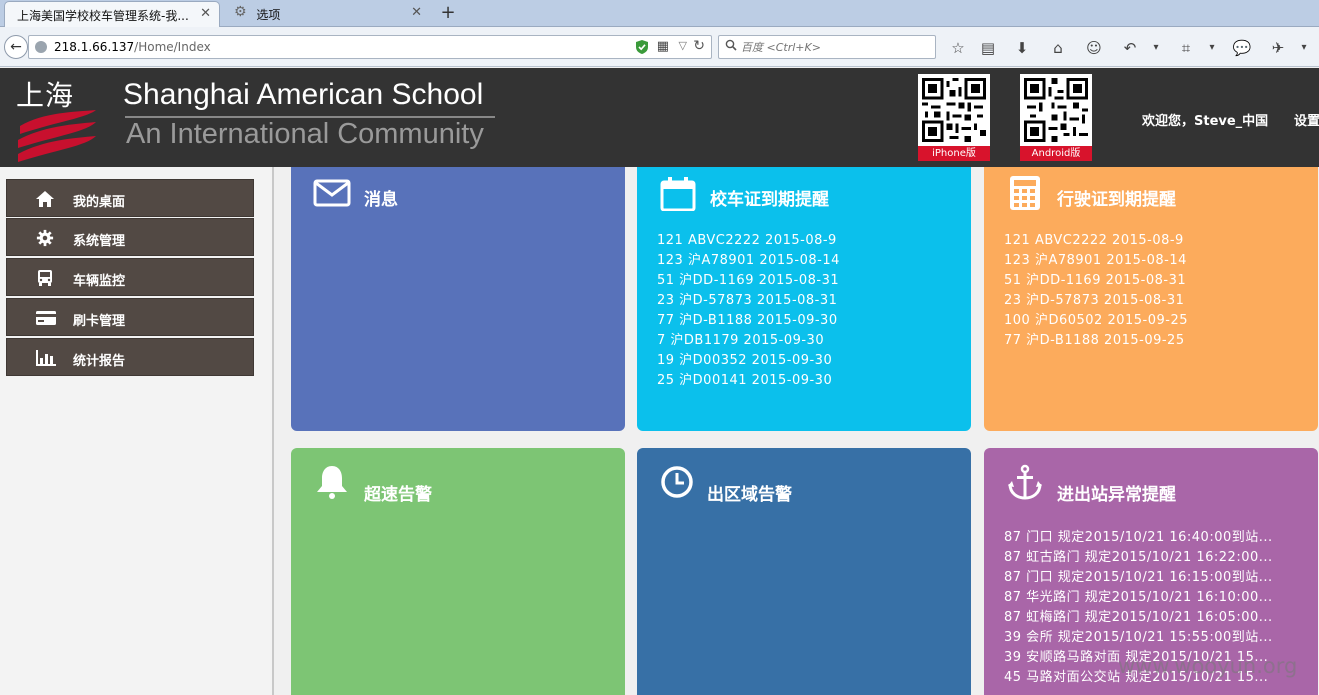 This screenshot has width=1319, height=695. Describe the element at coordinates (678, 482) in the screenshot. I see `clock-icon` at that location.